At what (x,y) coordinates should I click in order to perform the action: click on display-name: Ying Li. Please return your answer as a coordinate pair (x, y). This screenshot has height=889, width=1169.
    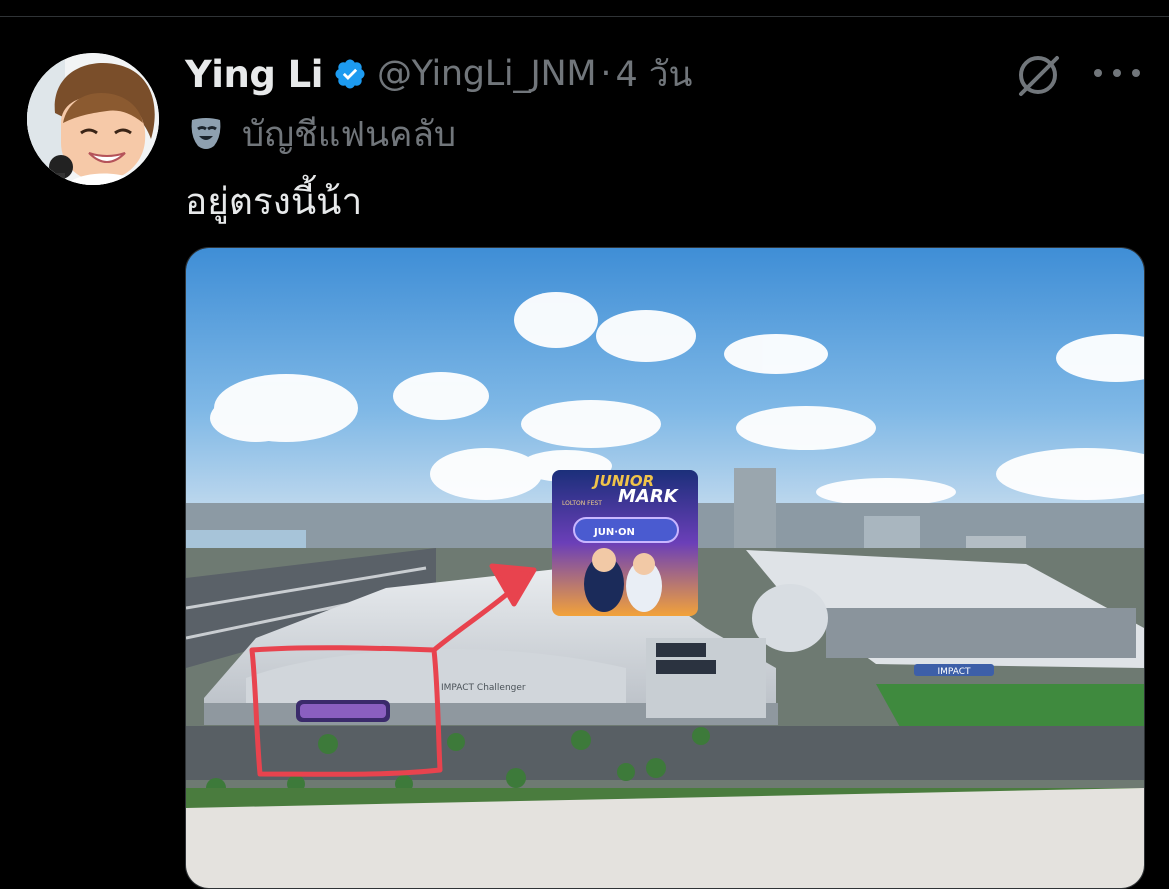
    Looking at the image, I should click on (254, 74).